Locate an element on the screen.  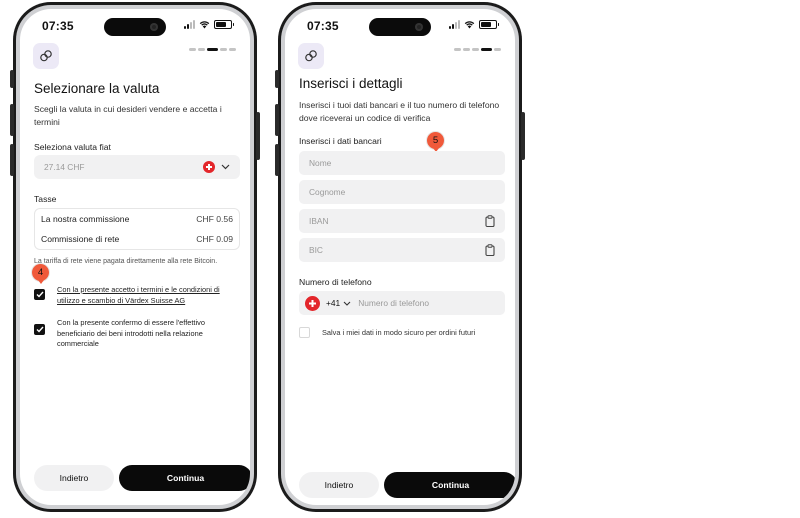
fee-amount: CHF 0.56 is located at coordinates (214, 219).